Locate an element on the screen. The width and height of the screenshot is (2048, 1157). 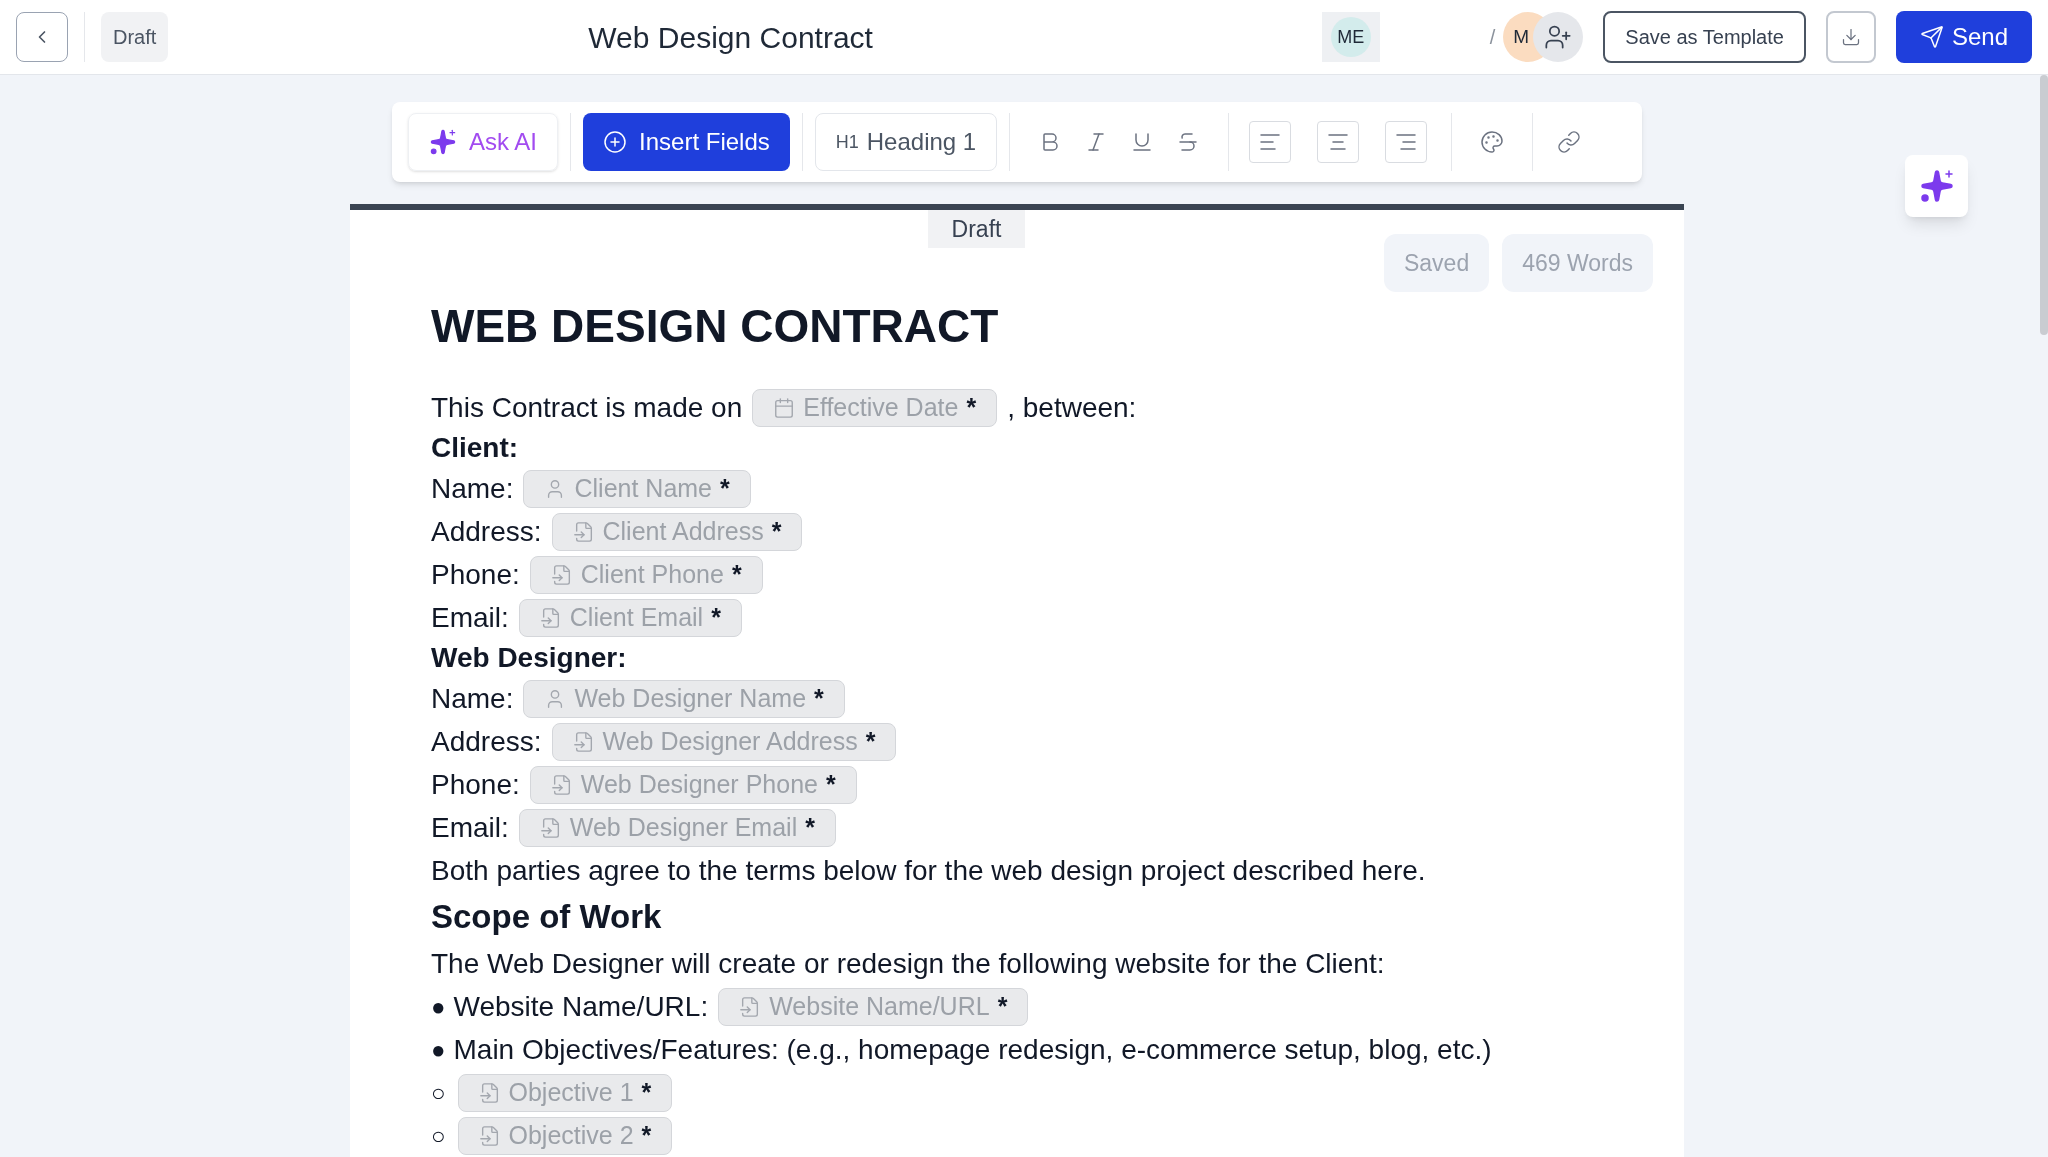
ask-ai-button: Ask AI is located at coordinates (483, 142).